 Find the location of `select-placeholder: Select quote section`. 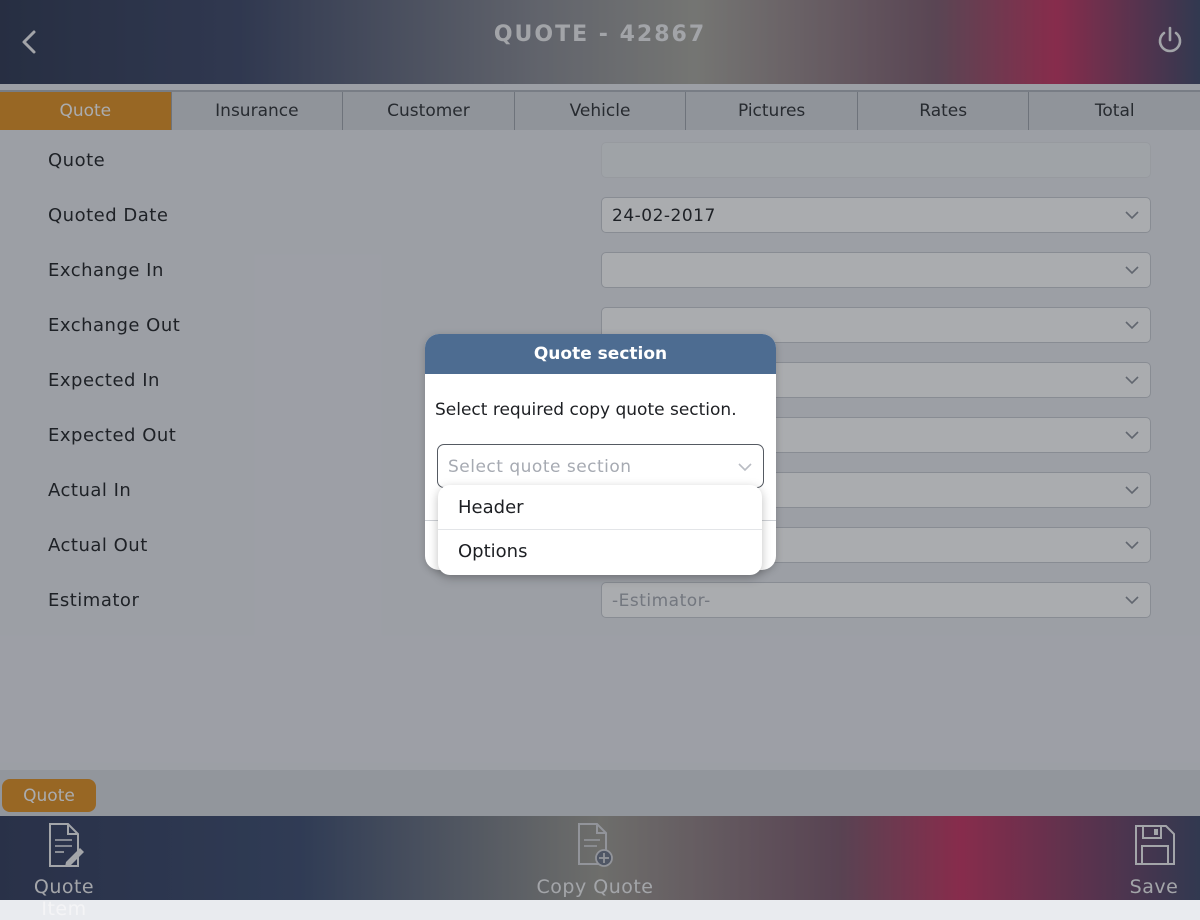

select-placeholder: Select quote section is located at coordinates (540, 467).